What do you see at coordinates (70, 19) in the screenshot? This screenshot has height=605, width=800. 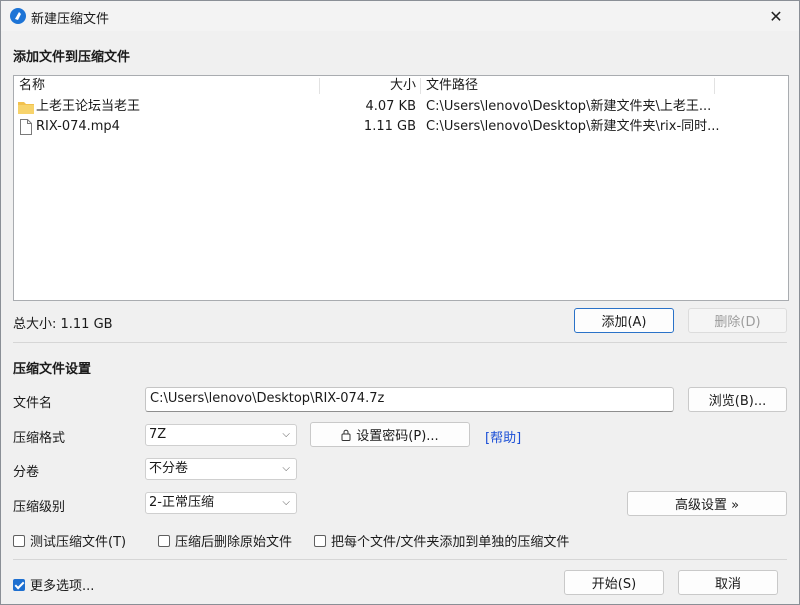 I see `window-title: 新建压缩文件` at bounding box center [70, 19].